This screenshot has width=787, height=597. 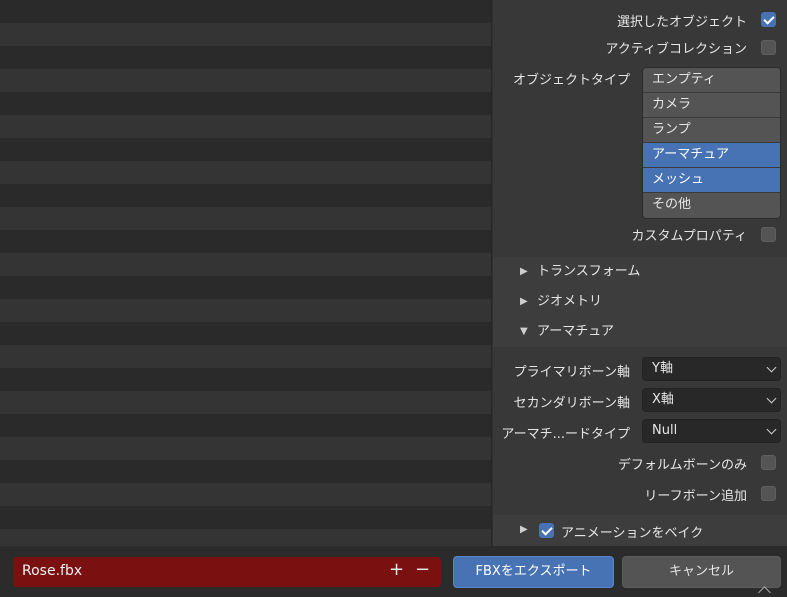 I want to click on object-type-lamp: ランプ, so click(x=711, y=130).